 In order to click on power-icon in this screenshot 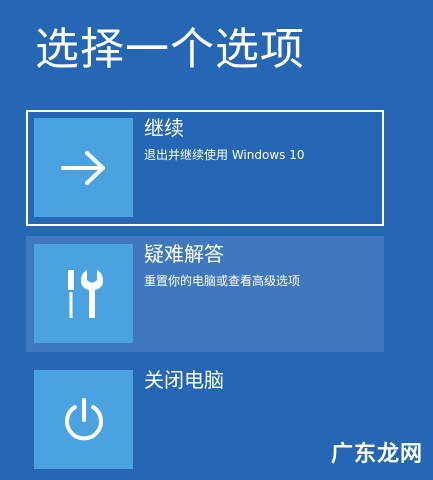, I will do `click(83, 418)`.